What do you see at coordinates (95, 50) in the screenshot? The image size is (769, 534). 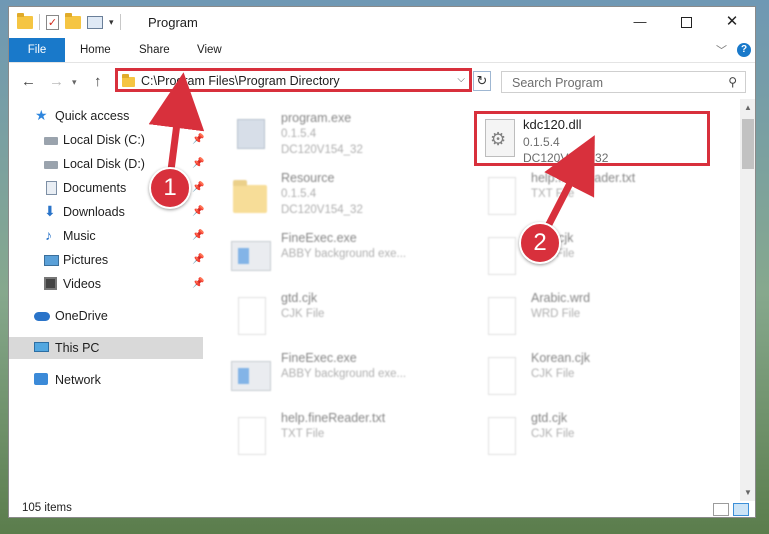 I see `tab-home: Home` at bounding box center [95, 50].